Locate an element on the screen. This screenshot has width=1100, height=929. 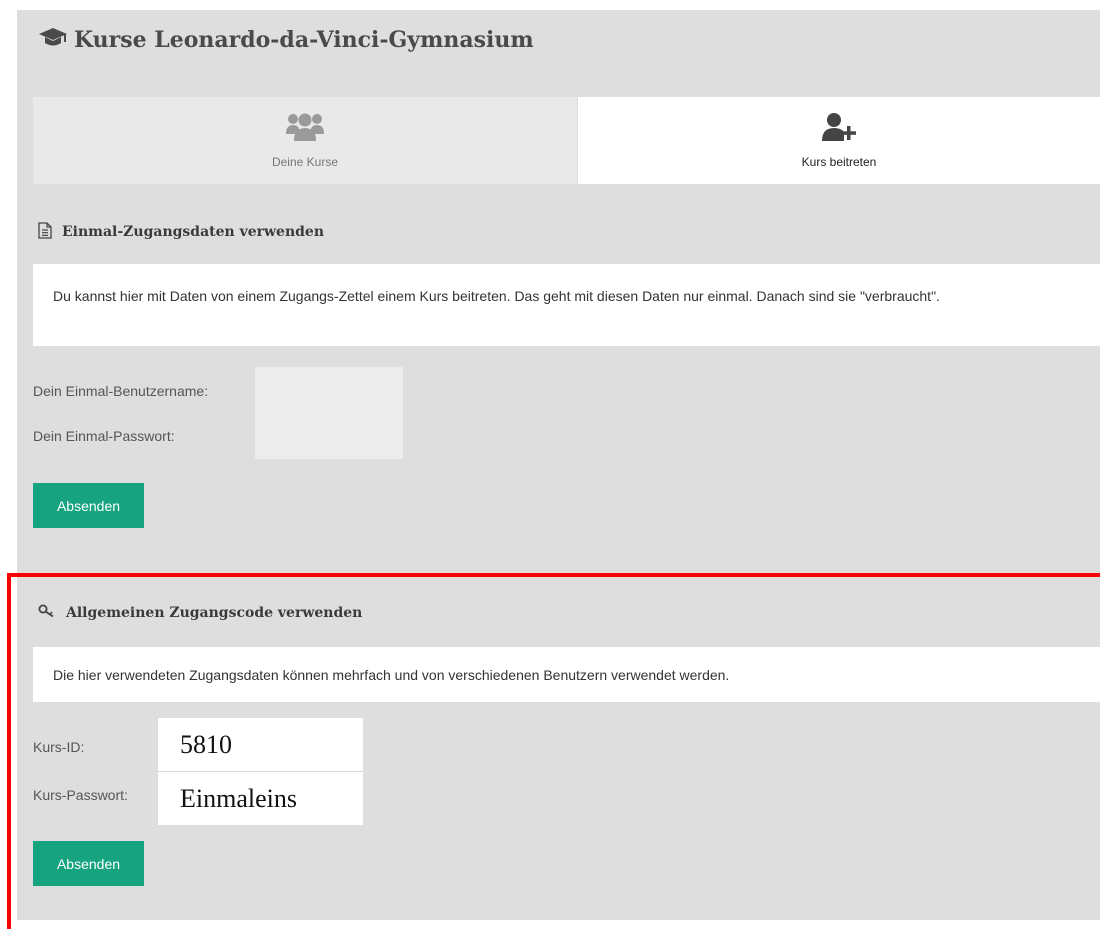
course-password-label: Kurs-Passwort: is located at coordinates (80, 795).